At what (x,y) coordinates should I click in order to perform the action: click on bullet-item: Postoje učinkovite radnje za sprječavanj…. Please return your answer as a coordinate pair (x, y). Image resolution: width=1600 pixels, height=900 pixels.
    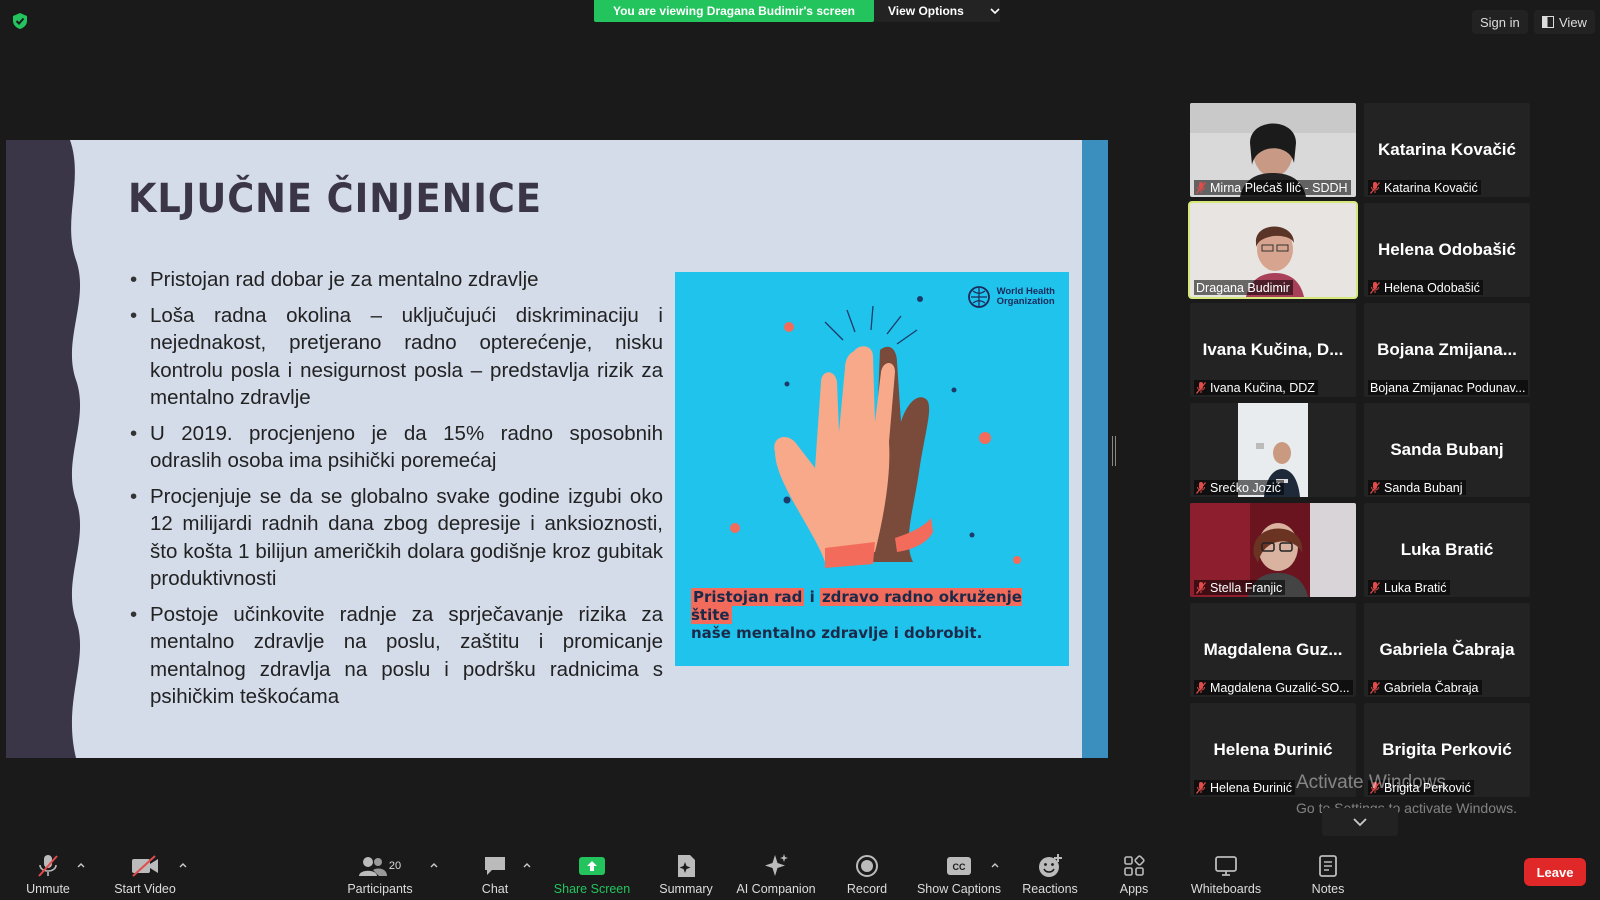
    Looking at the image, I should click on (395, 656).